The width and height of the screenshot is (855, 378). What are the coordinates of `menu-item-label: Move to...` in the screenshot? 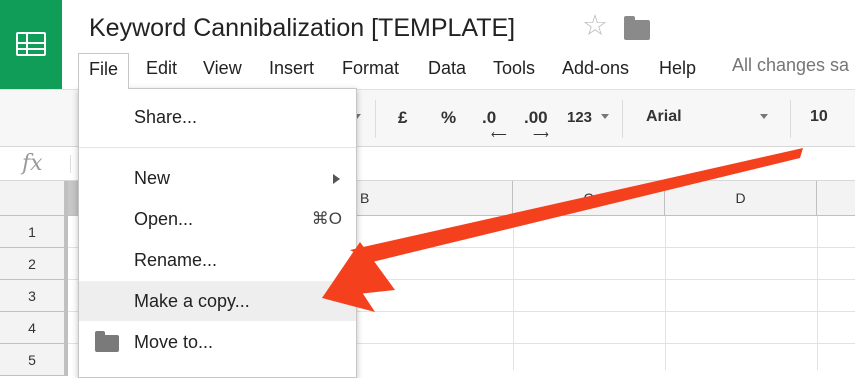 It's located at (174, 342).